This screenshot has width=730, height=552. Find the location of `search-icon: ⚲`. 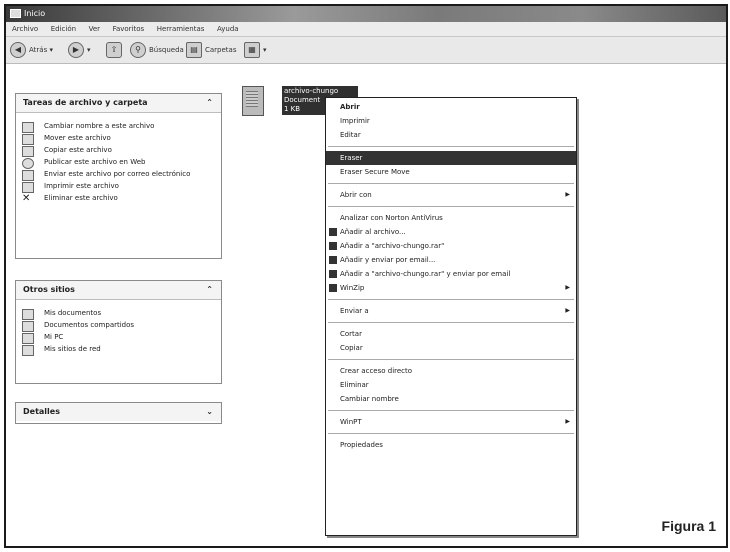

search-icon: ⚲ is located at coordinates (138, 50).